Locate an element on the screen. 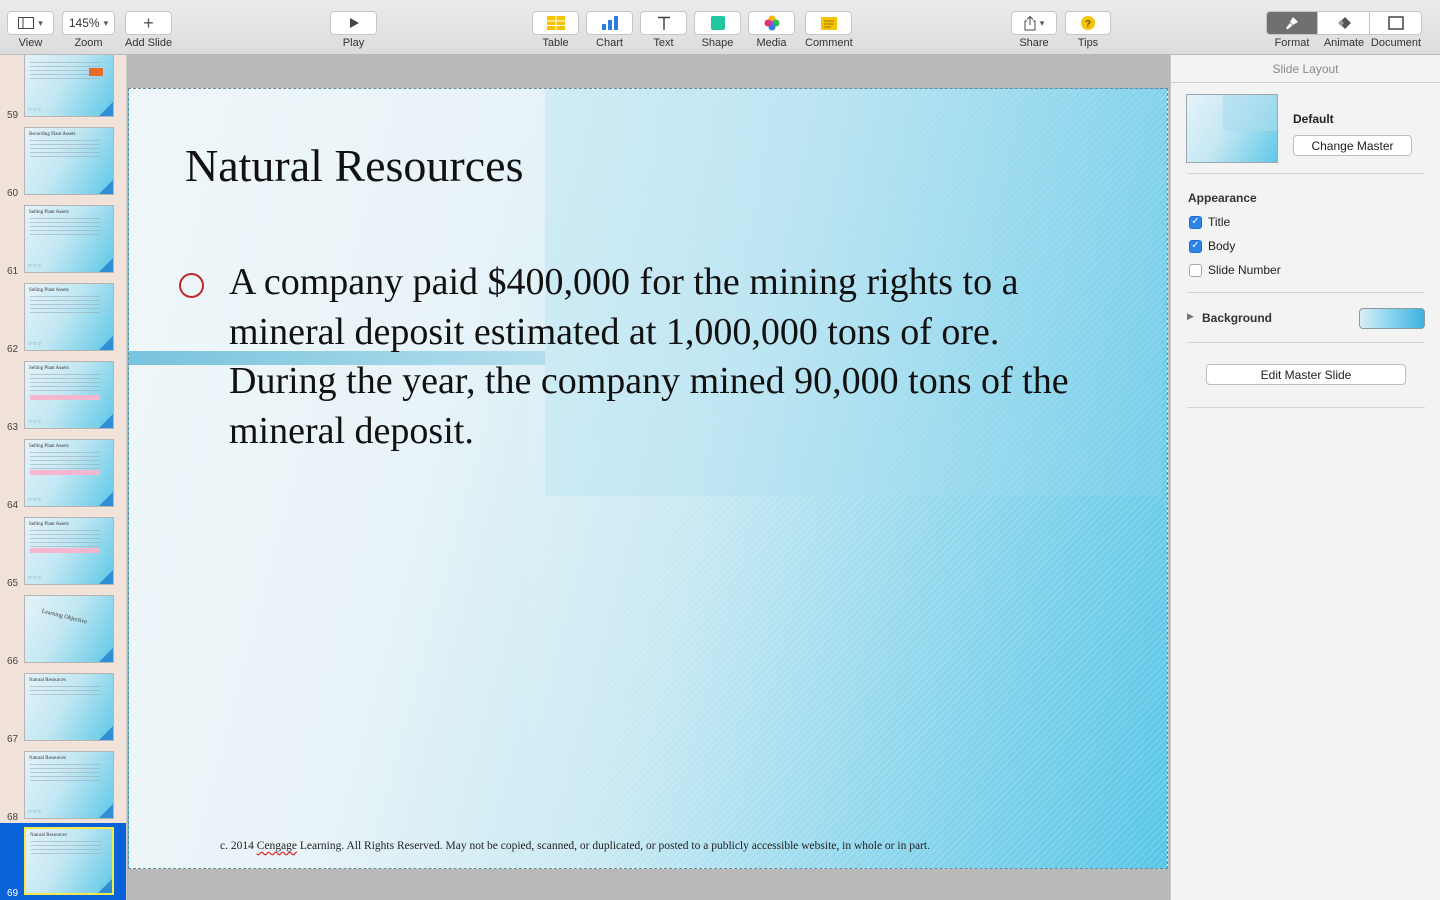 Image resolution: width=1440 pixels, height=900 pixels. body-option: ✓ Body is located at coordinates (1212, 246).